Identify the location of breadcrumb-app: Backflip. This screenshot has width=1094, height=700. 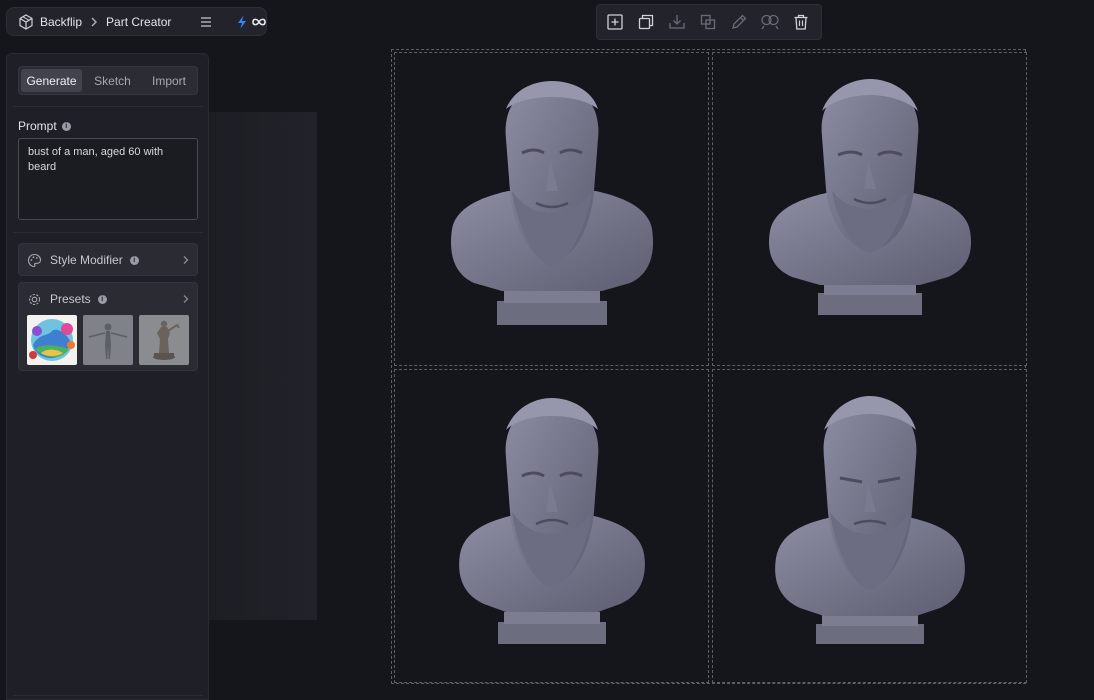
(61, 22).